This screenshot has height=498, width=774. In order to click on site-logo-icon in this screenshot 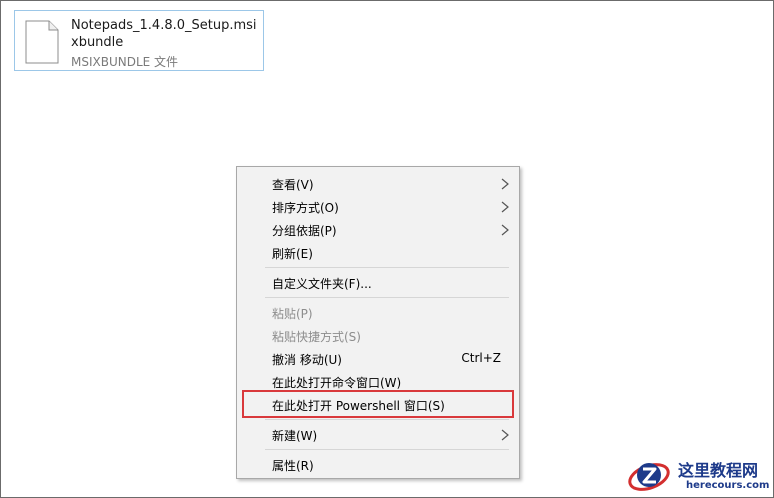, I will do `click(649, 477)`.